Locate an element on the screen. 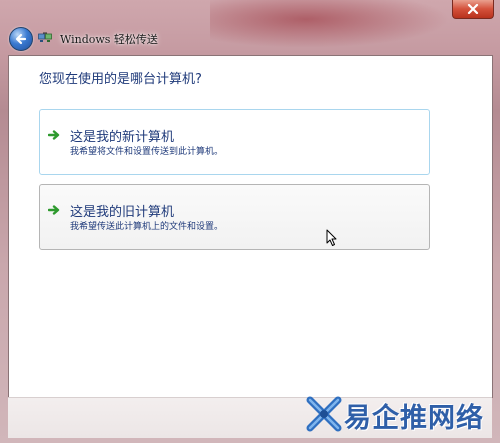 The height and width of the screenshot is (443, 500). mouse-pointer-icon is located at coordinates (331, 237).